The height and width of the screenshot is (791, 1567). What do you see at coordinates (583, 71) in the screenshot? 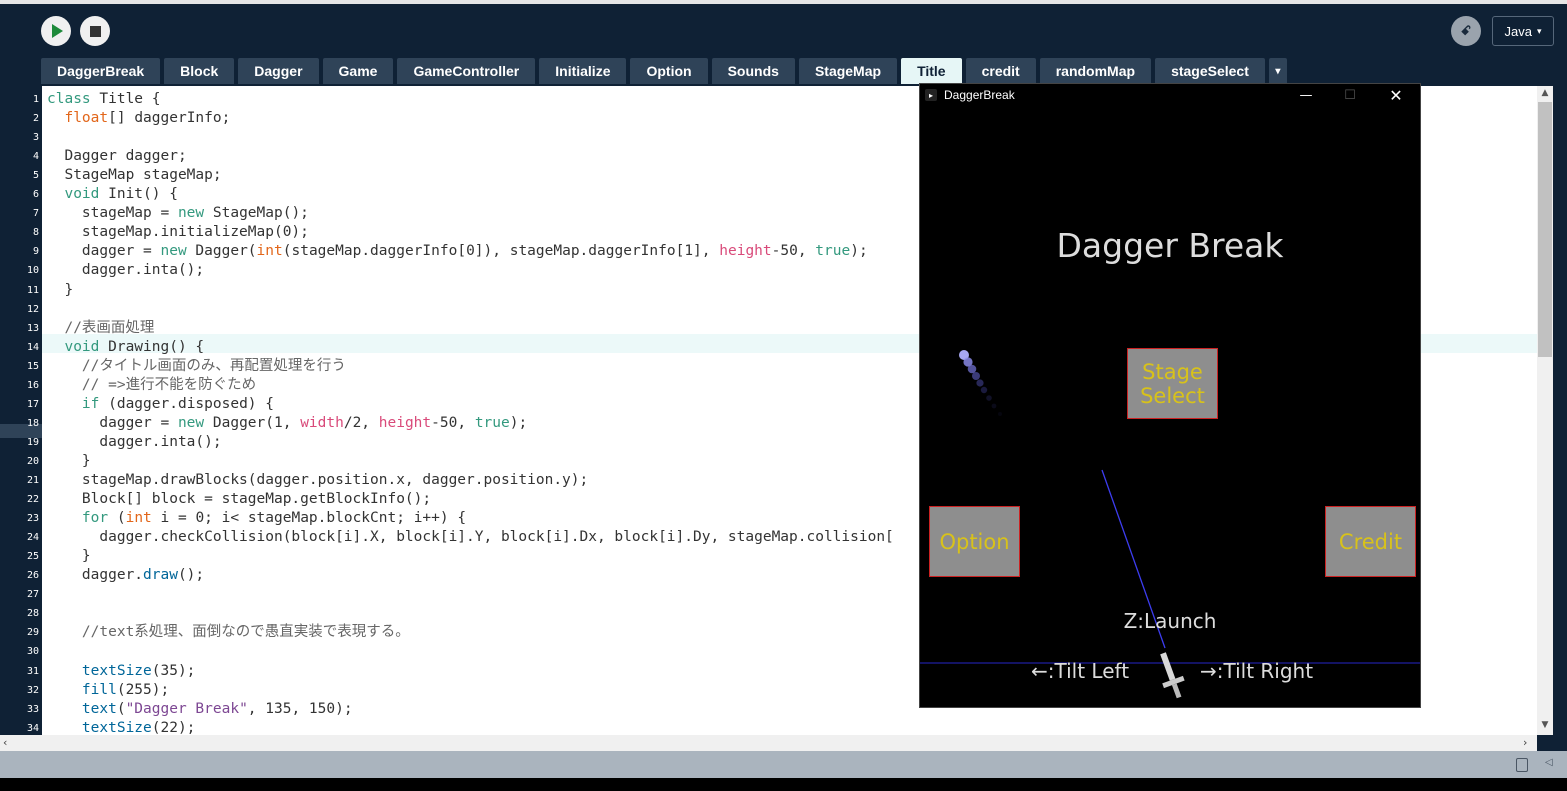
I see `tab-initialize: Initialize` at bounding box center [583, 71].